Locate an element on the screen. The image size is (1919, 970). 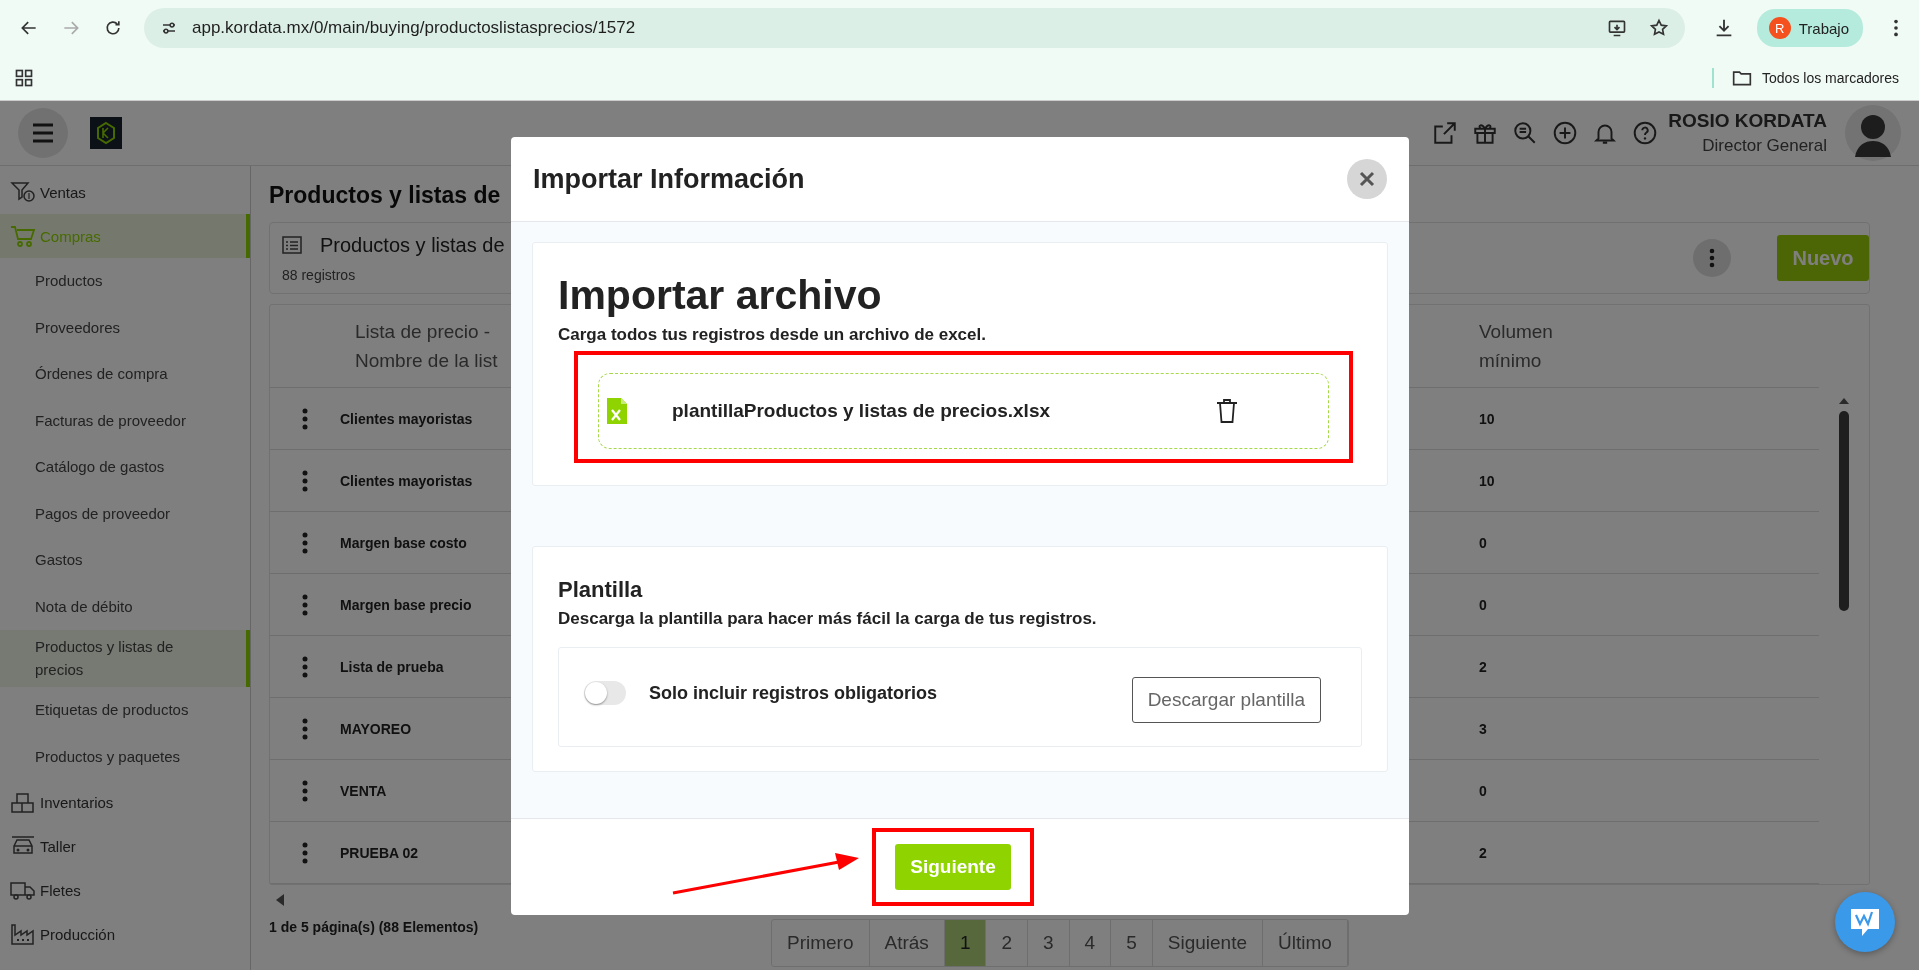
profile-avatar: R is located at coordinates (1779, 28).